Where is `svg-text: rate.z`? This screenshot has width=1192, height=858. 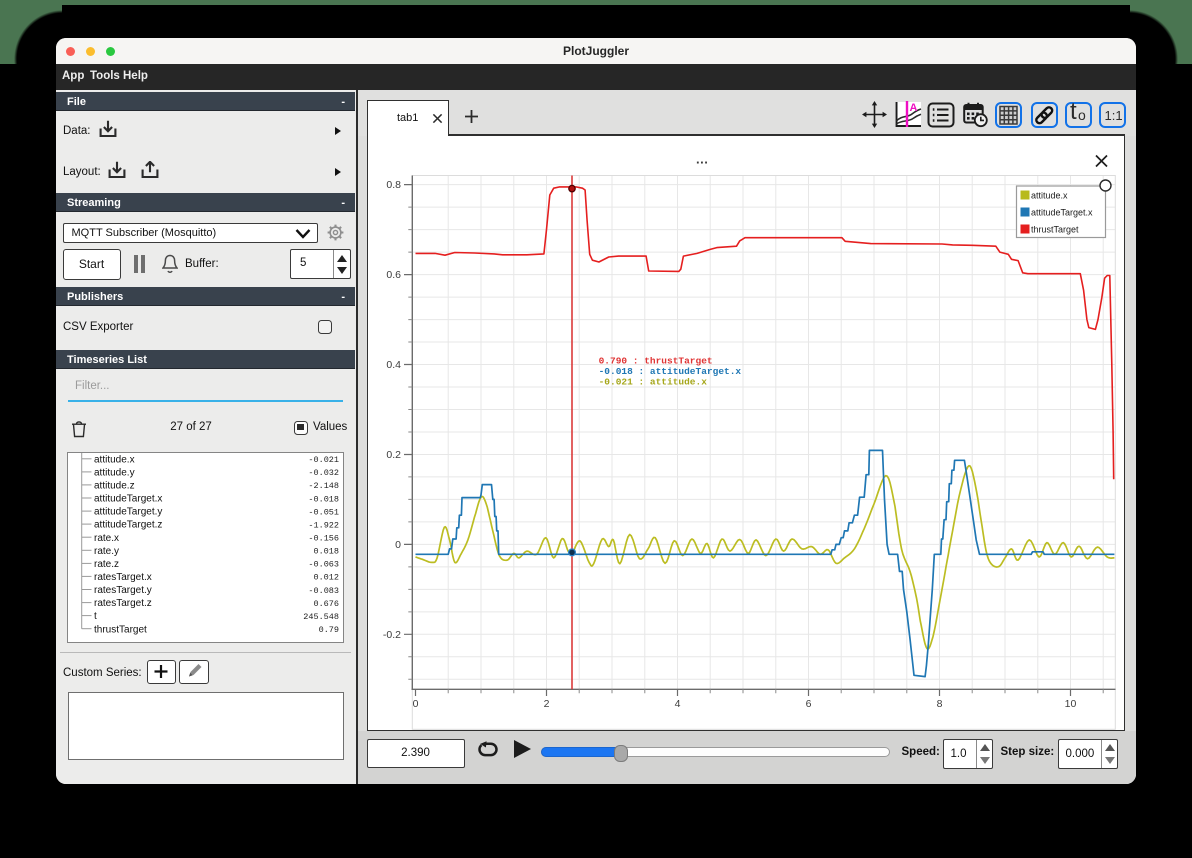
svg-text: rate.z is located at coordinates (106, 564).